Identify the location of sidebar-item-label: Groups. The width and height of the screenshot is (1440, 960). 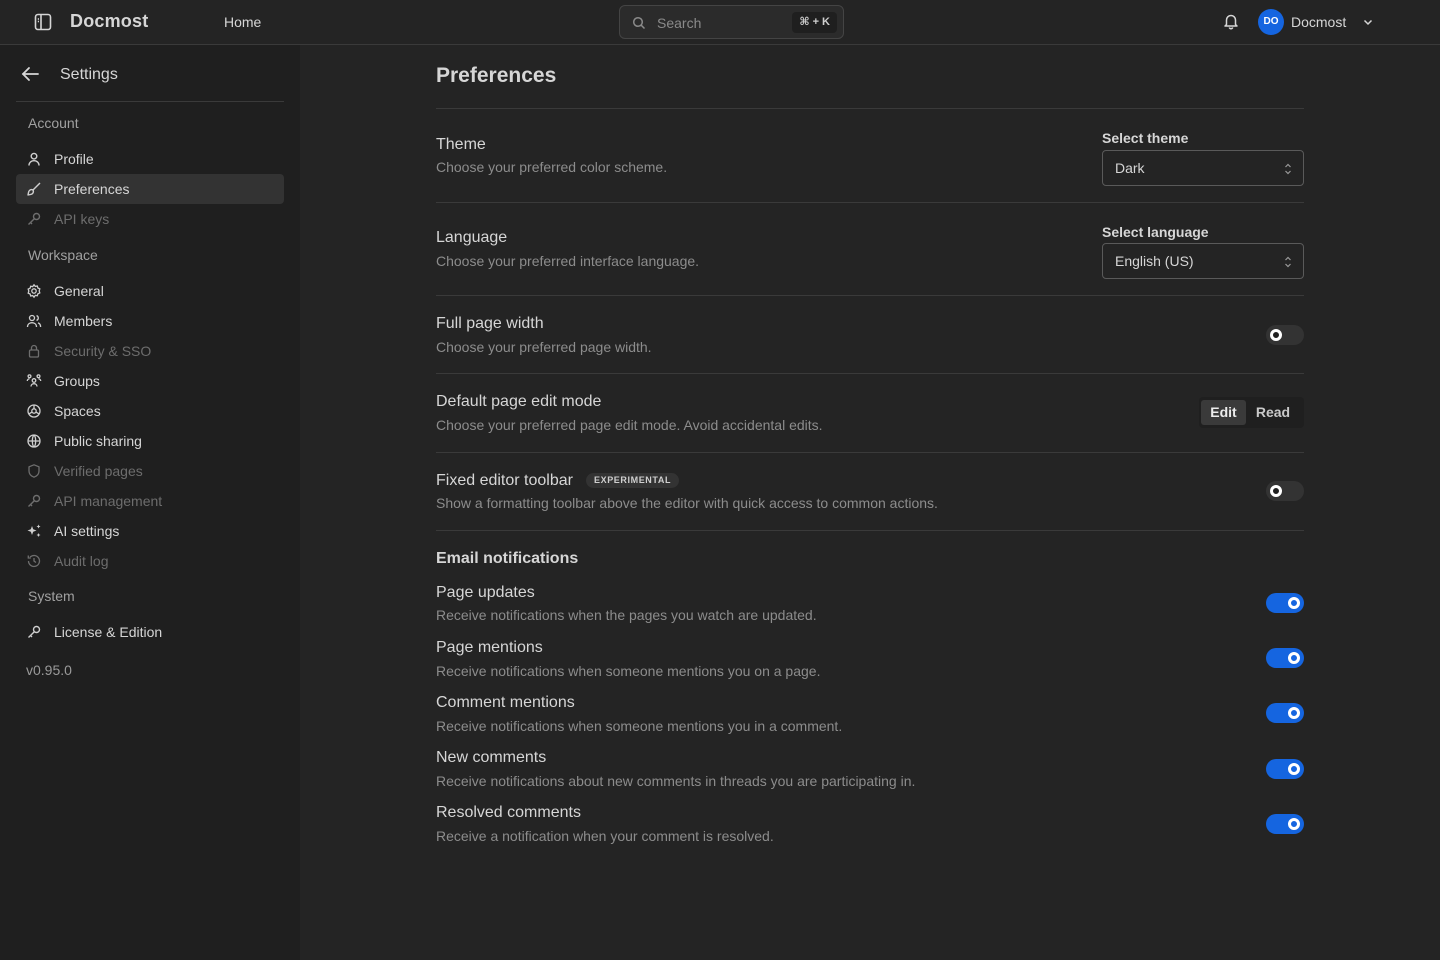
(77, 381).